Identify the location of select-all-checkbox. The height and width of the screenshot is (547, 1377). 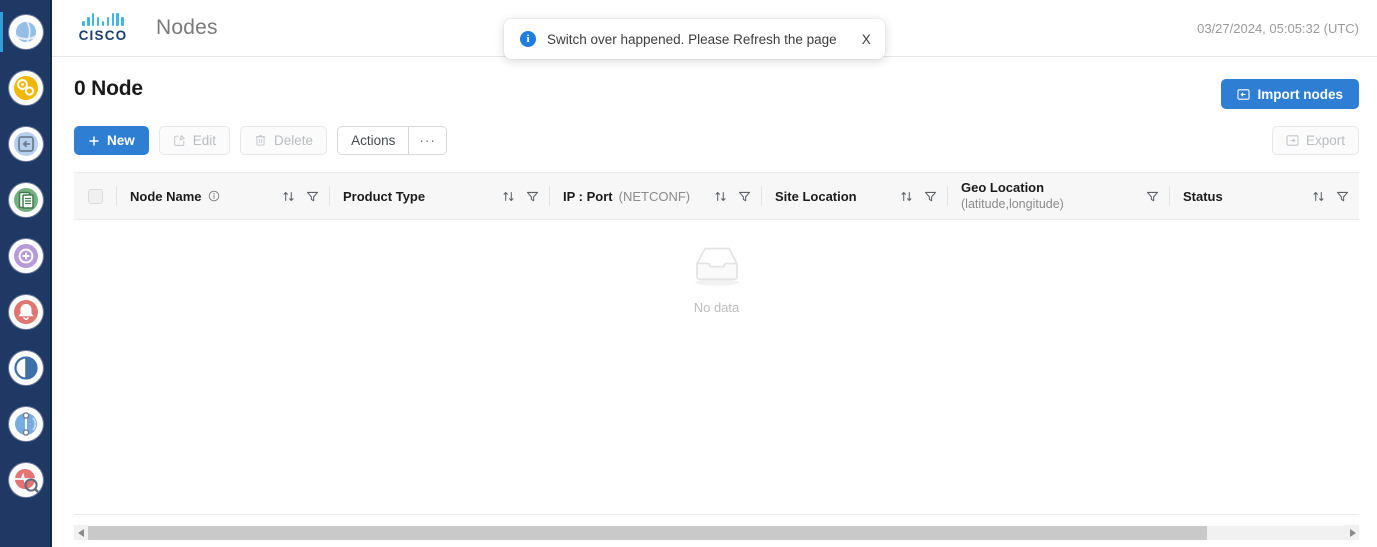
(95, 196).